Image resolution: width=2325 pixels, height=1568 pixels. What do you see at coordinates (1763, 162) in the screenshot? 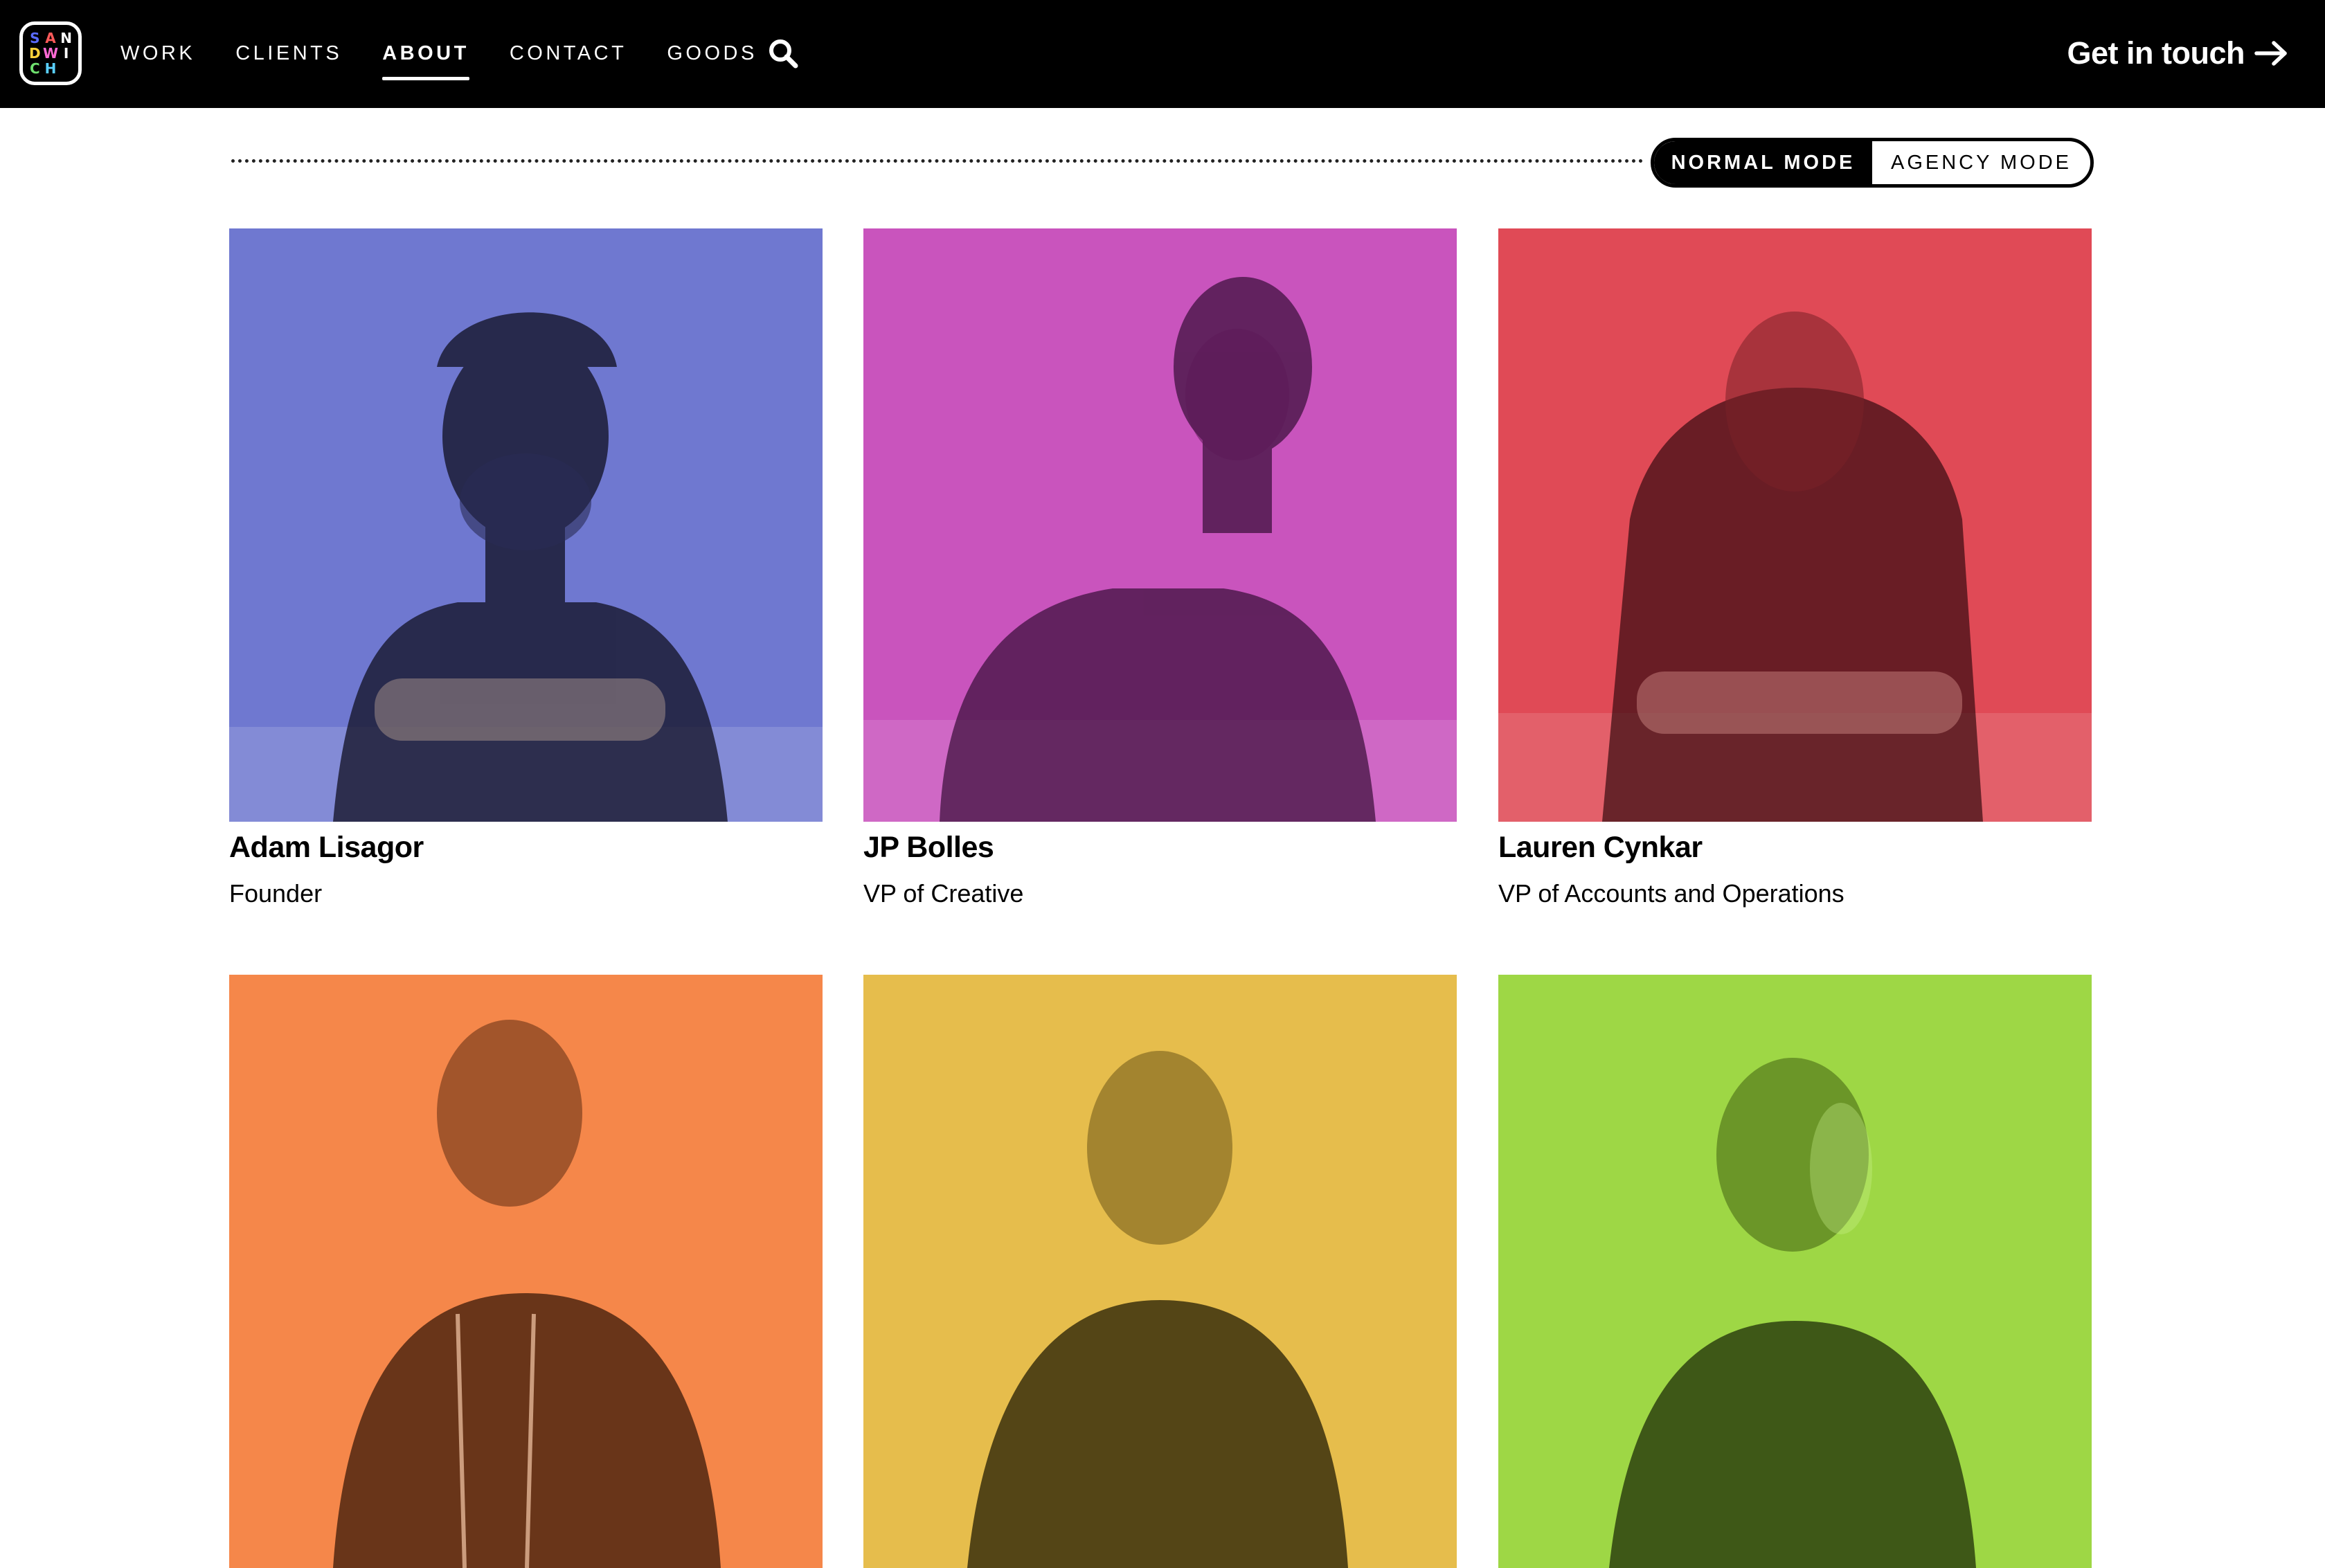
I see `normal-mode-button: NORMAL MODE` at bounding box center [1763, 162].